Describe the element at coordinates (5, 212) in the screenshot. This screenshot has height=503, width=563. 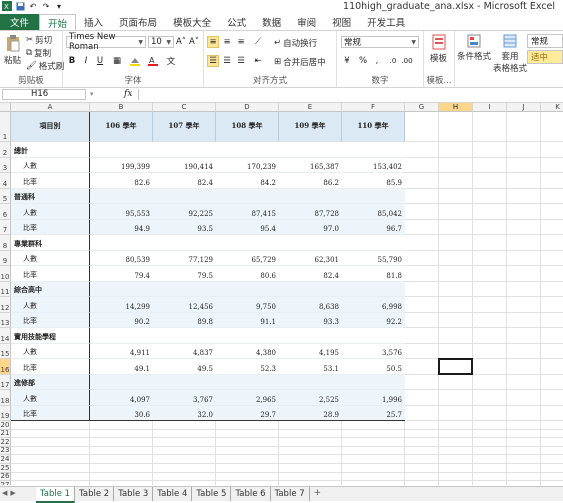
I see `row-header-6: 6` at that location.